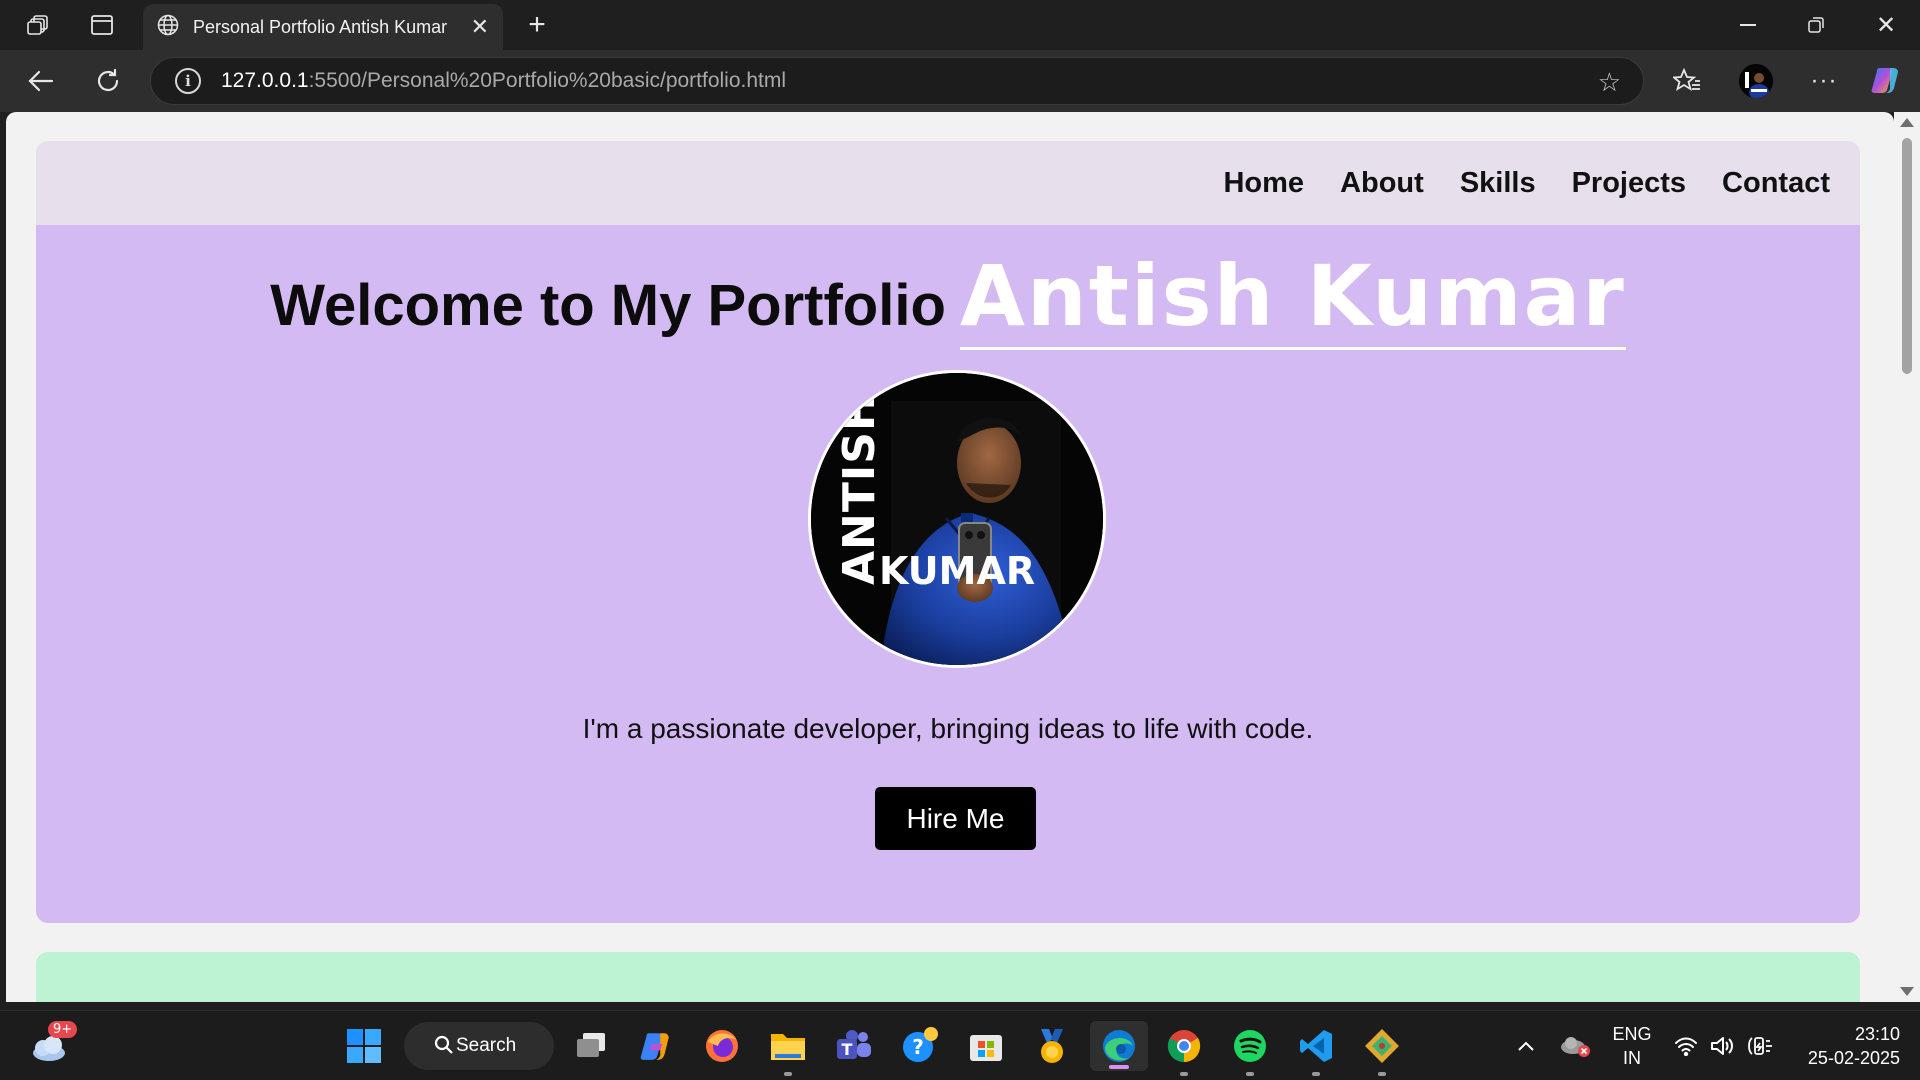  What do you see at coordinates (1907, 557) in the screenshot?
I see `vertical-scrollbar` at bounding box center [1907, 557].